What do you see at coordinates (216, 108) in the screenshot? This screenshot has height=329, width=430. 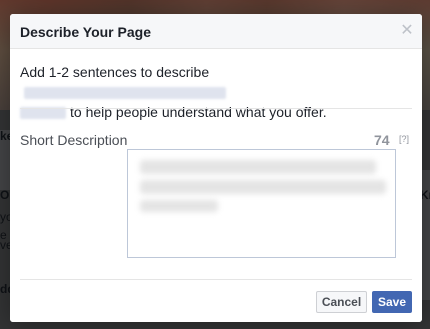 I see `divider` at bounding box center [216, 108].